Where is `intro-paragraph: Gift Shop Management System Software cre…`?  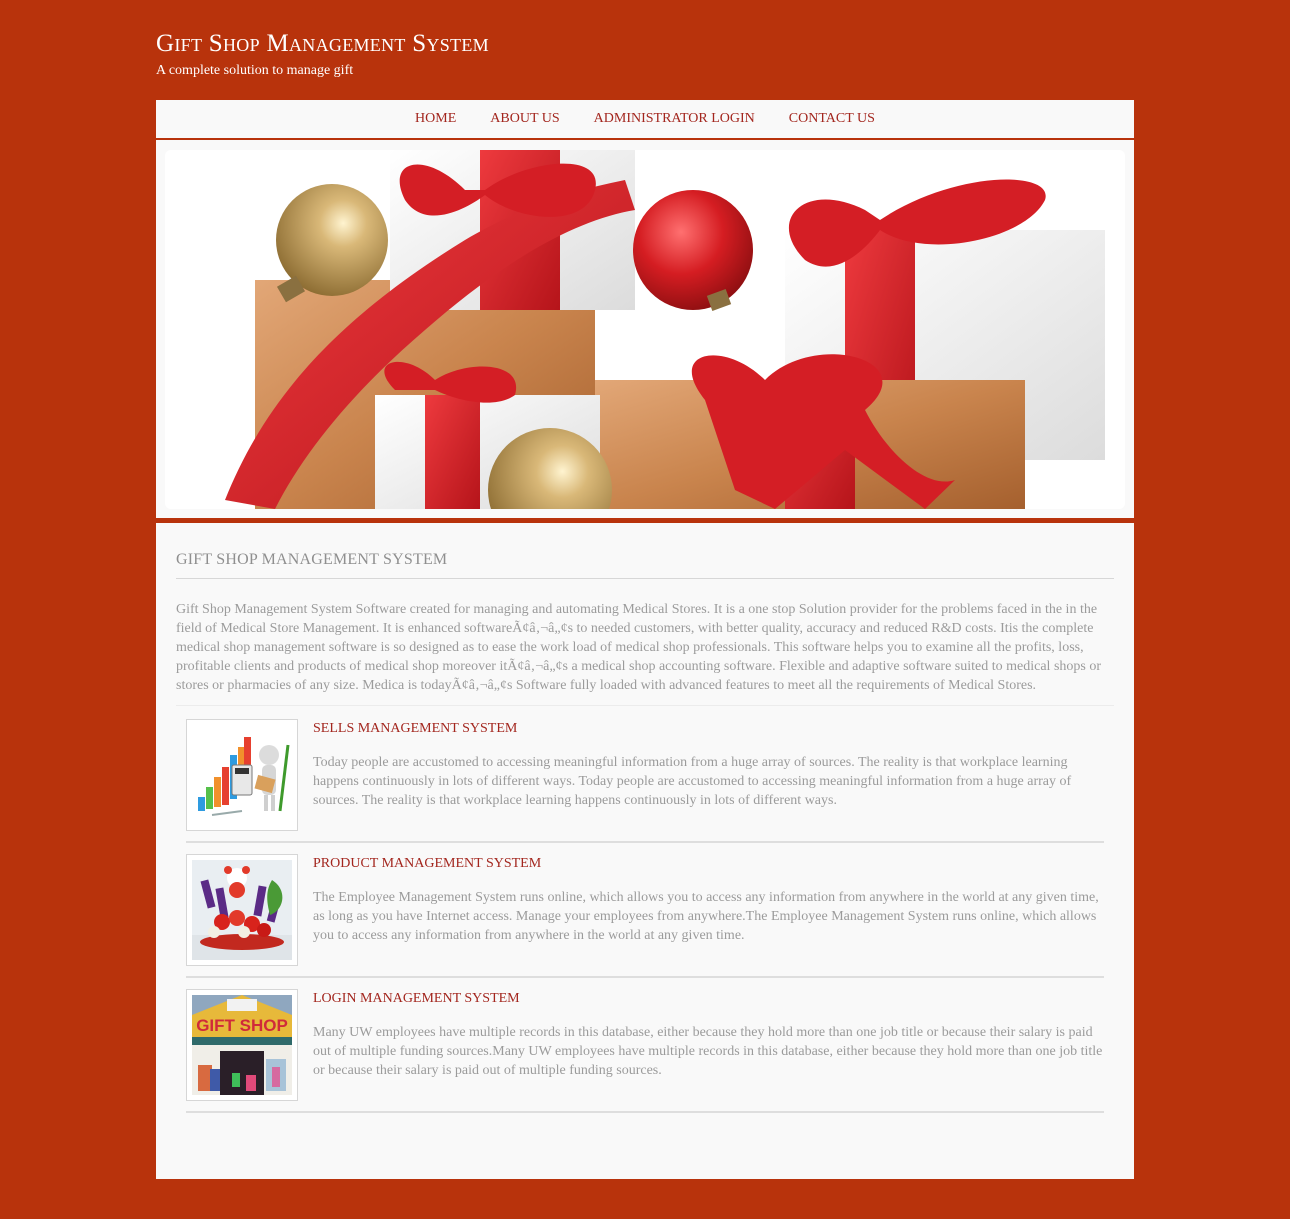
intro-paragraph: Gift Shop Management System Software cre… is located at coordinates (645, 653).